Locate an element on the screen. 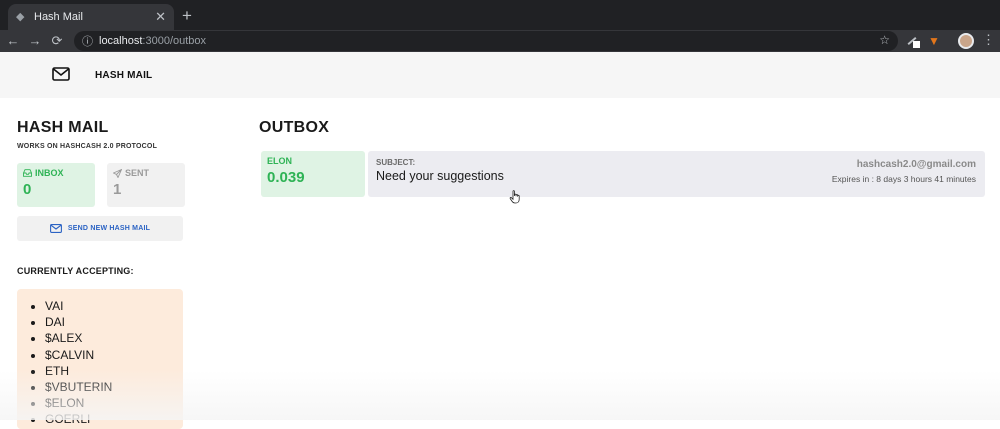 This screenshot has height=429, width=1000. accepting-item: $ELON is located at coordinates (114, 403).